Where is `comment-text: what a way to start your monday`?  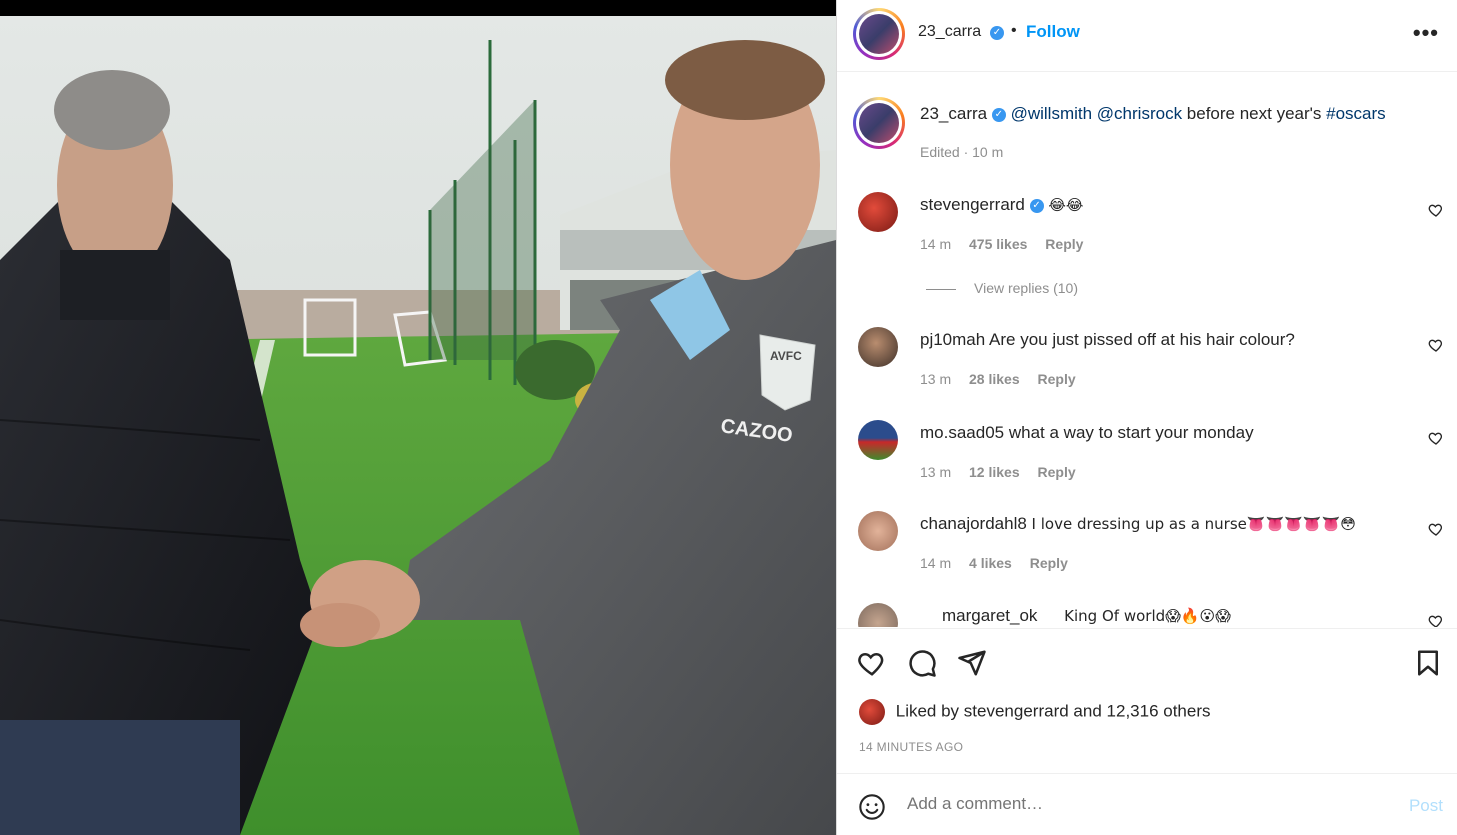
comment-text: what a way to start your monday is located at coordinates (1131, 432).